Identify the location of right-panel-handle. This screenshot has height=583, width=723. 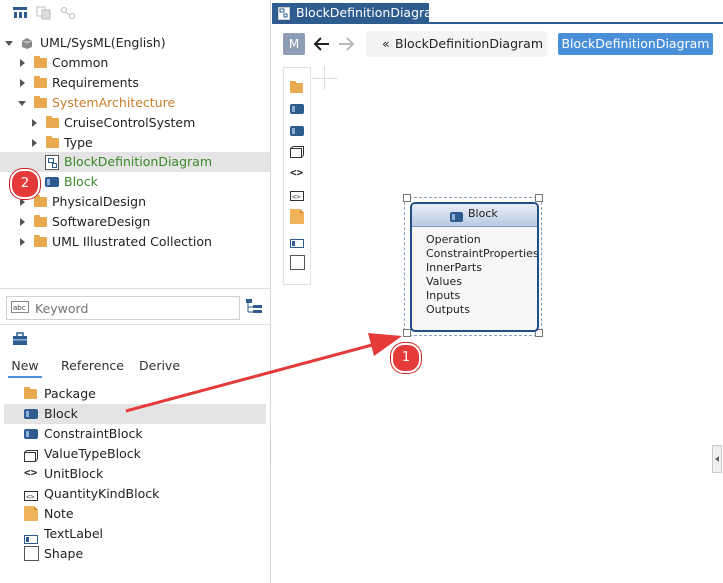
(717, 459).